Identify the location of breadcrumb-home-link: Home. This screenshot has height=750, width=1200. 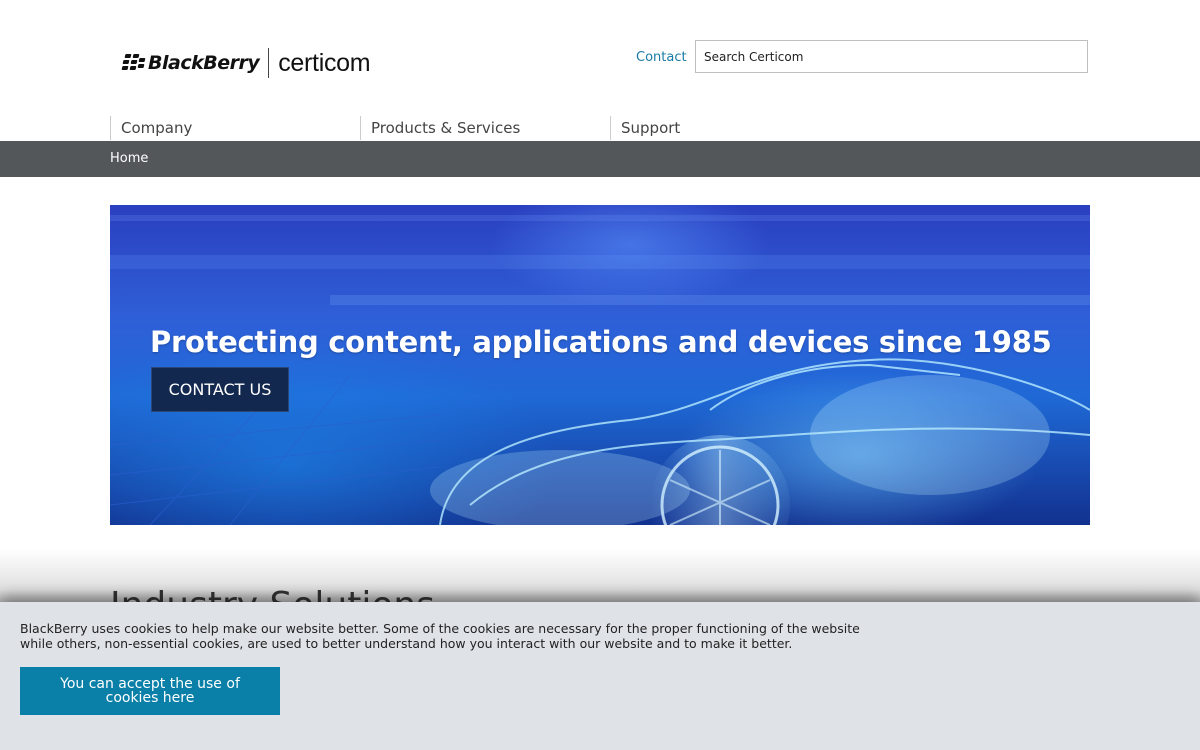
(129, 158).